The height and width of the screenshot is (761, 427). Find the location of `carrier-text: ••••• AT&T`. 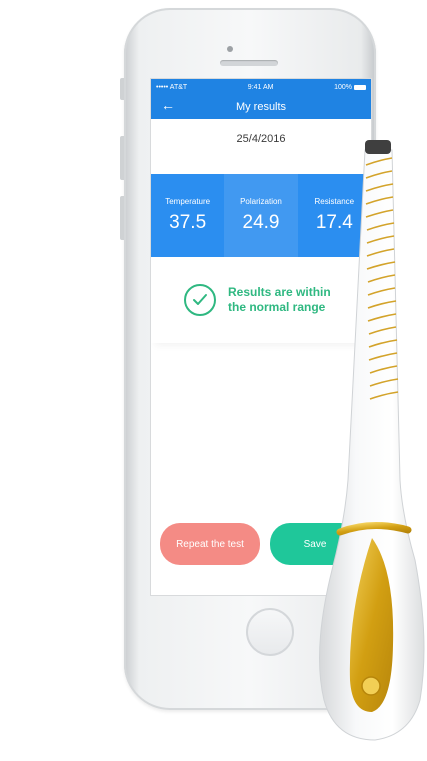

carrier-text: ••••• AT&T is located at coordinates (172, 87).